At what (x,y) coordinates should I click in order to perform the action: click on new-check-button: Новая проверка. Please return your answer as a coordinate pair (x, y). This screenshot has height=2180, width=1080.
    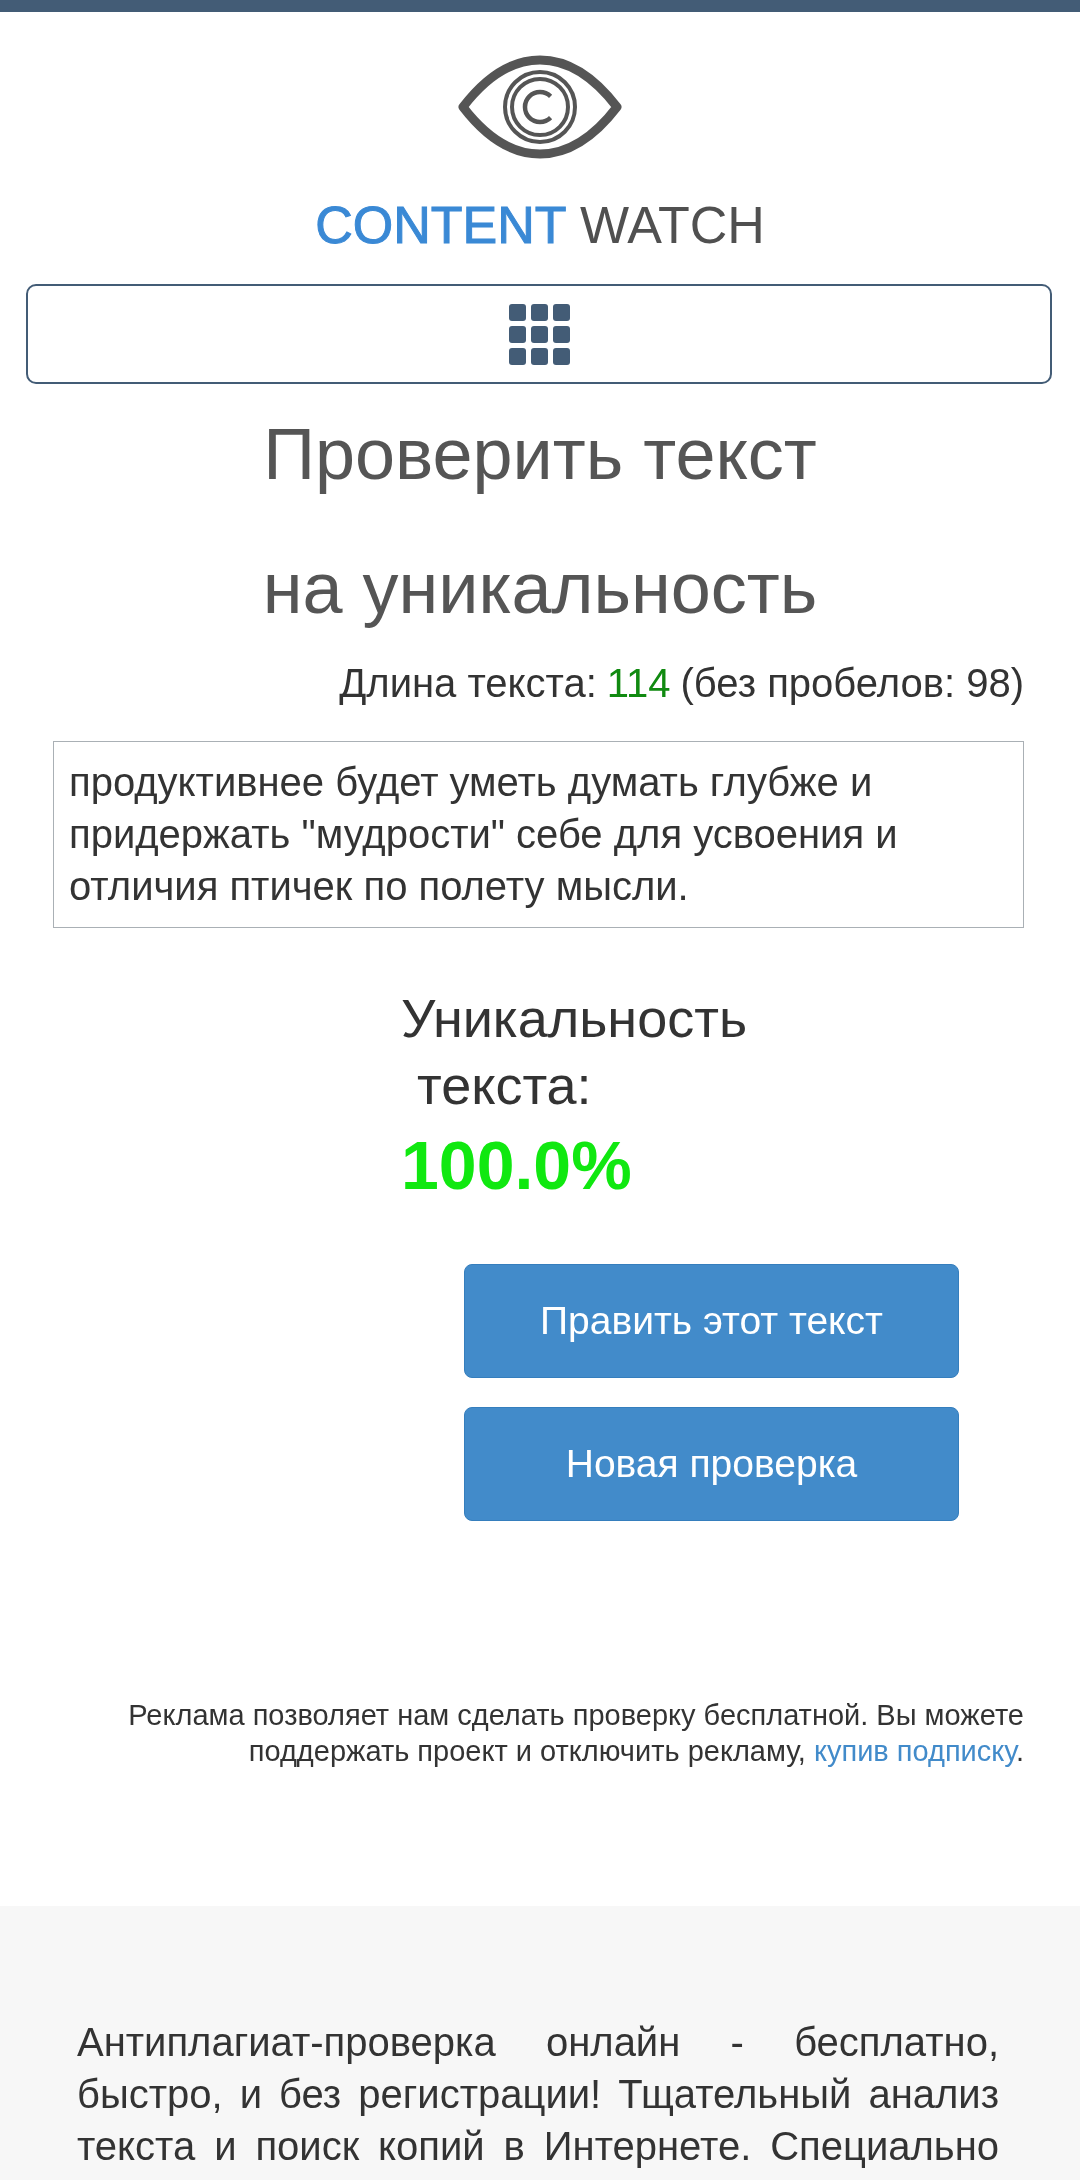
    Looking at the image, I should click on (711, 1464).